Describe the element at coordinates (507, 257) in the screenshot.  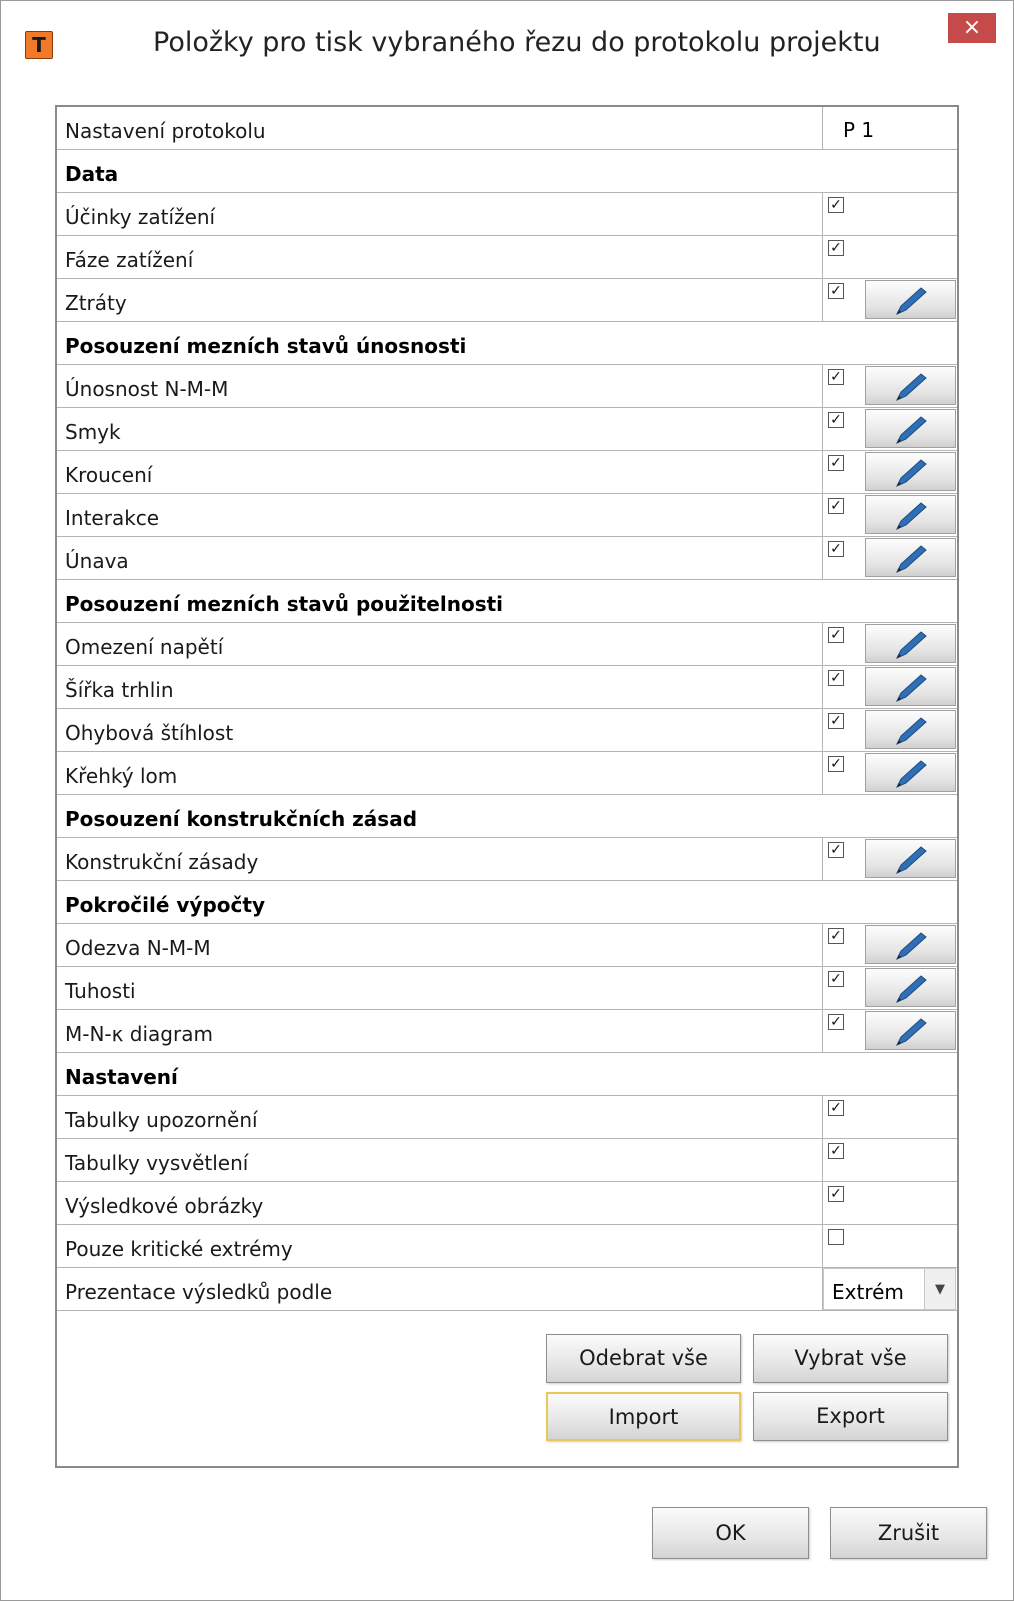
I see `list-item: Fáze zatížení ✓` at that location.